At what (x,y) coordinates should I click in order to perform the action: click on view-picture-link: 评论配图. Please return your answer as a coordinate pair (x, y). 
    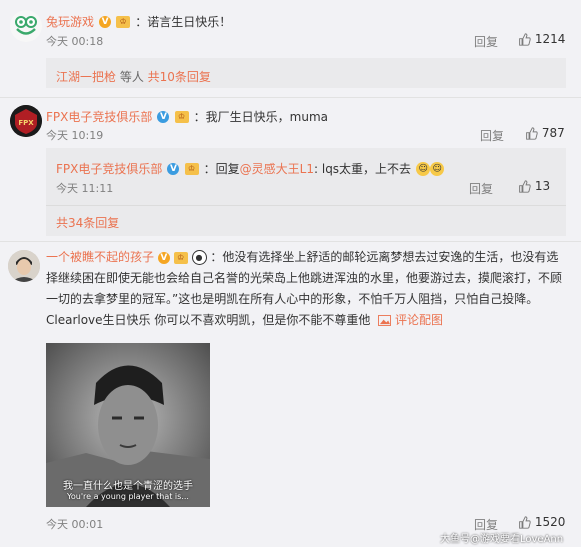
    Looking at the image, I should click on (410, 320).